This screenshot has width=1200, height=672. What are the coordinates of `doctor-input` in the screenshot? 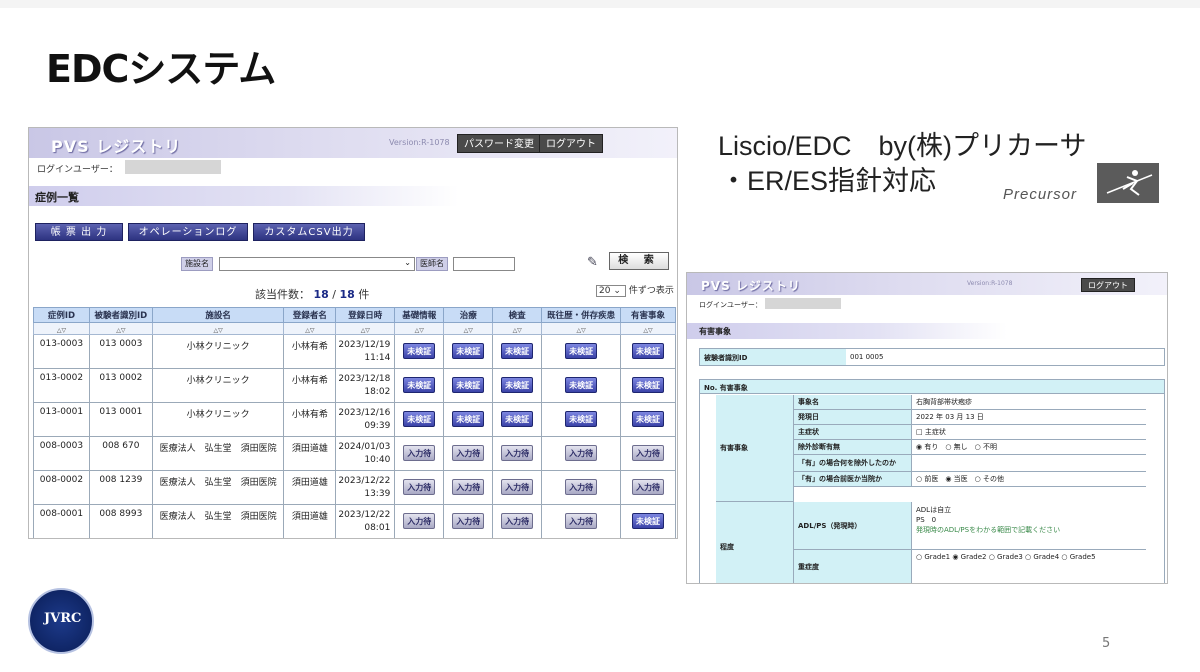 It's located at (484, 264).